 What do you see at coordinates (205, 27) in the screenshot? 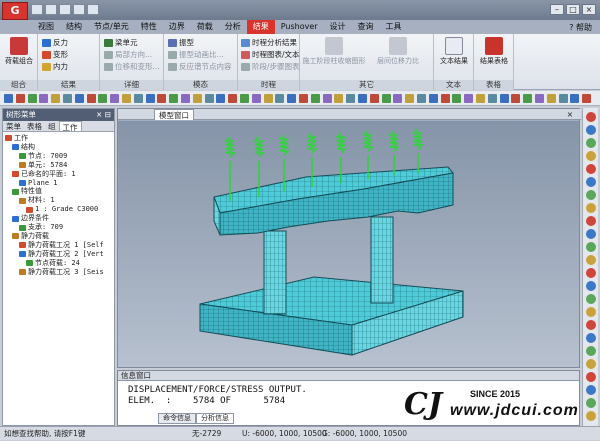
I see `menu-tab-5: 荷载` at bounding box center [205, 27].